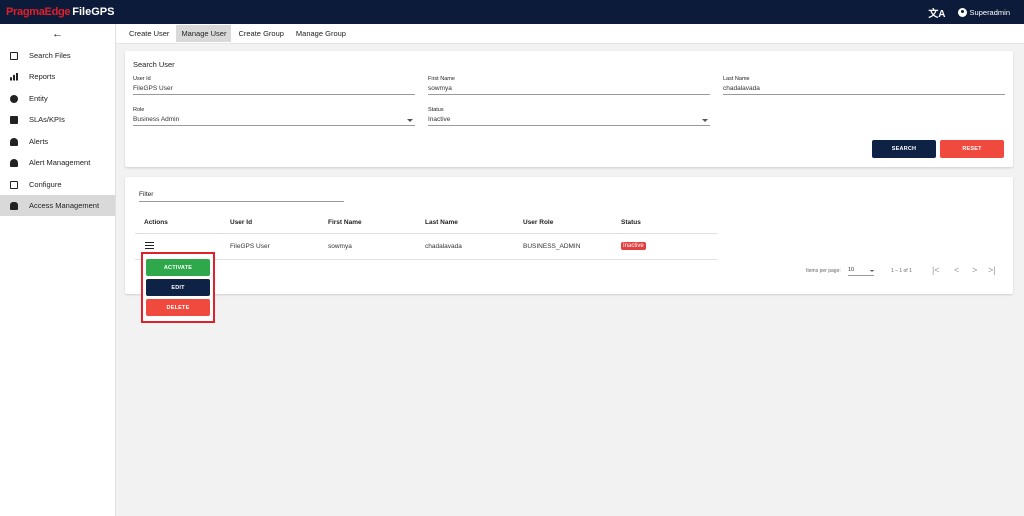 The width and height of the screenshot is (1024, 516). Describe the element at coordinates (569, 85) in the screenshot. I see `first-name-field: First Name sowmya` at that location.